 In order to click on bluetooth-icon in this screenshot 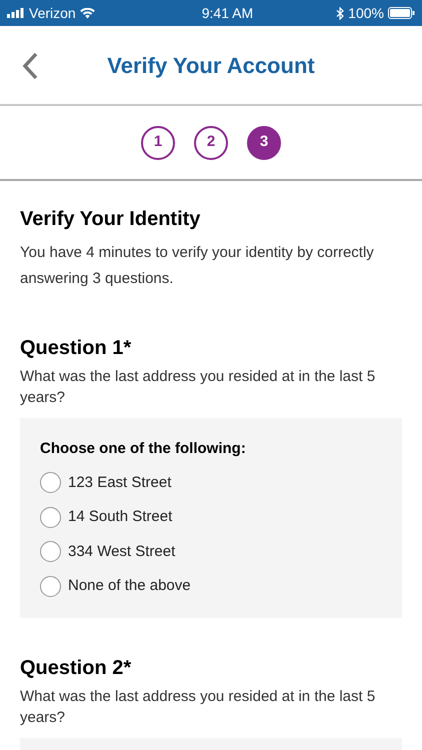, I will do `click(340, 13)`.